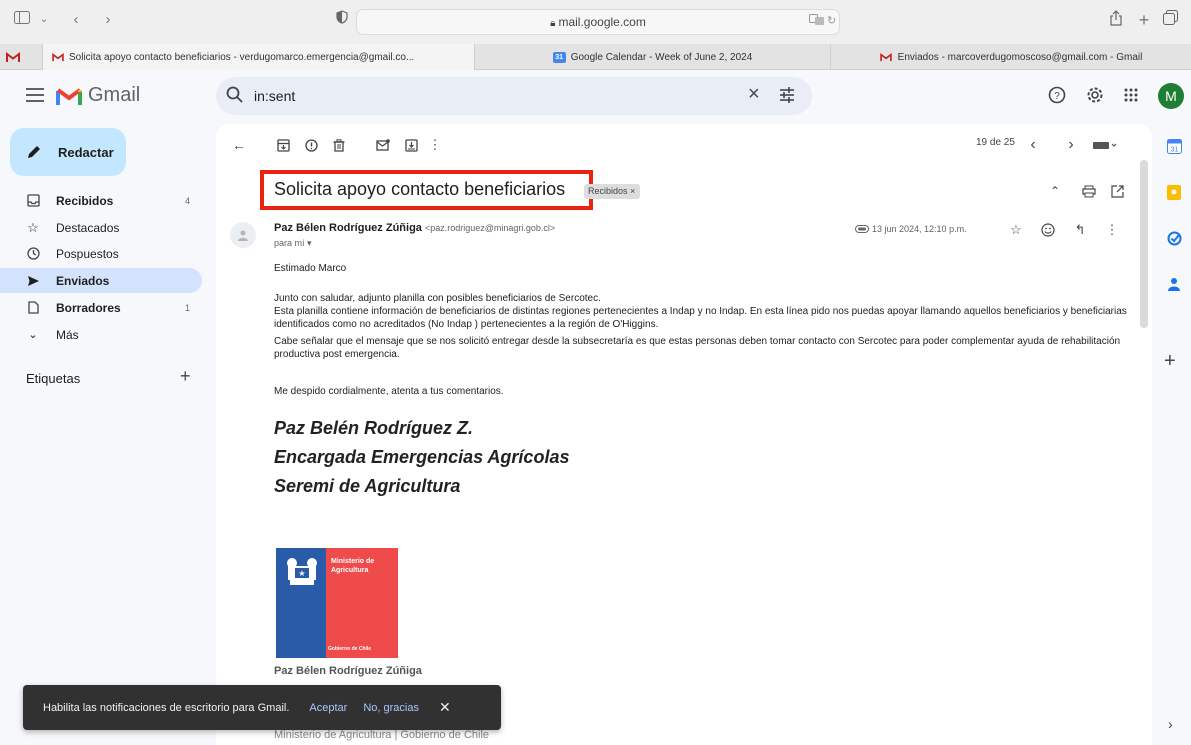 The image size is (1191, 745). Describe the element at coordinates (283, 145) in the screenshot. I see `archive-icon` at that location.